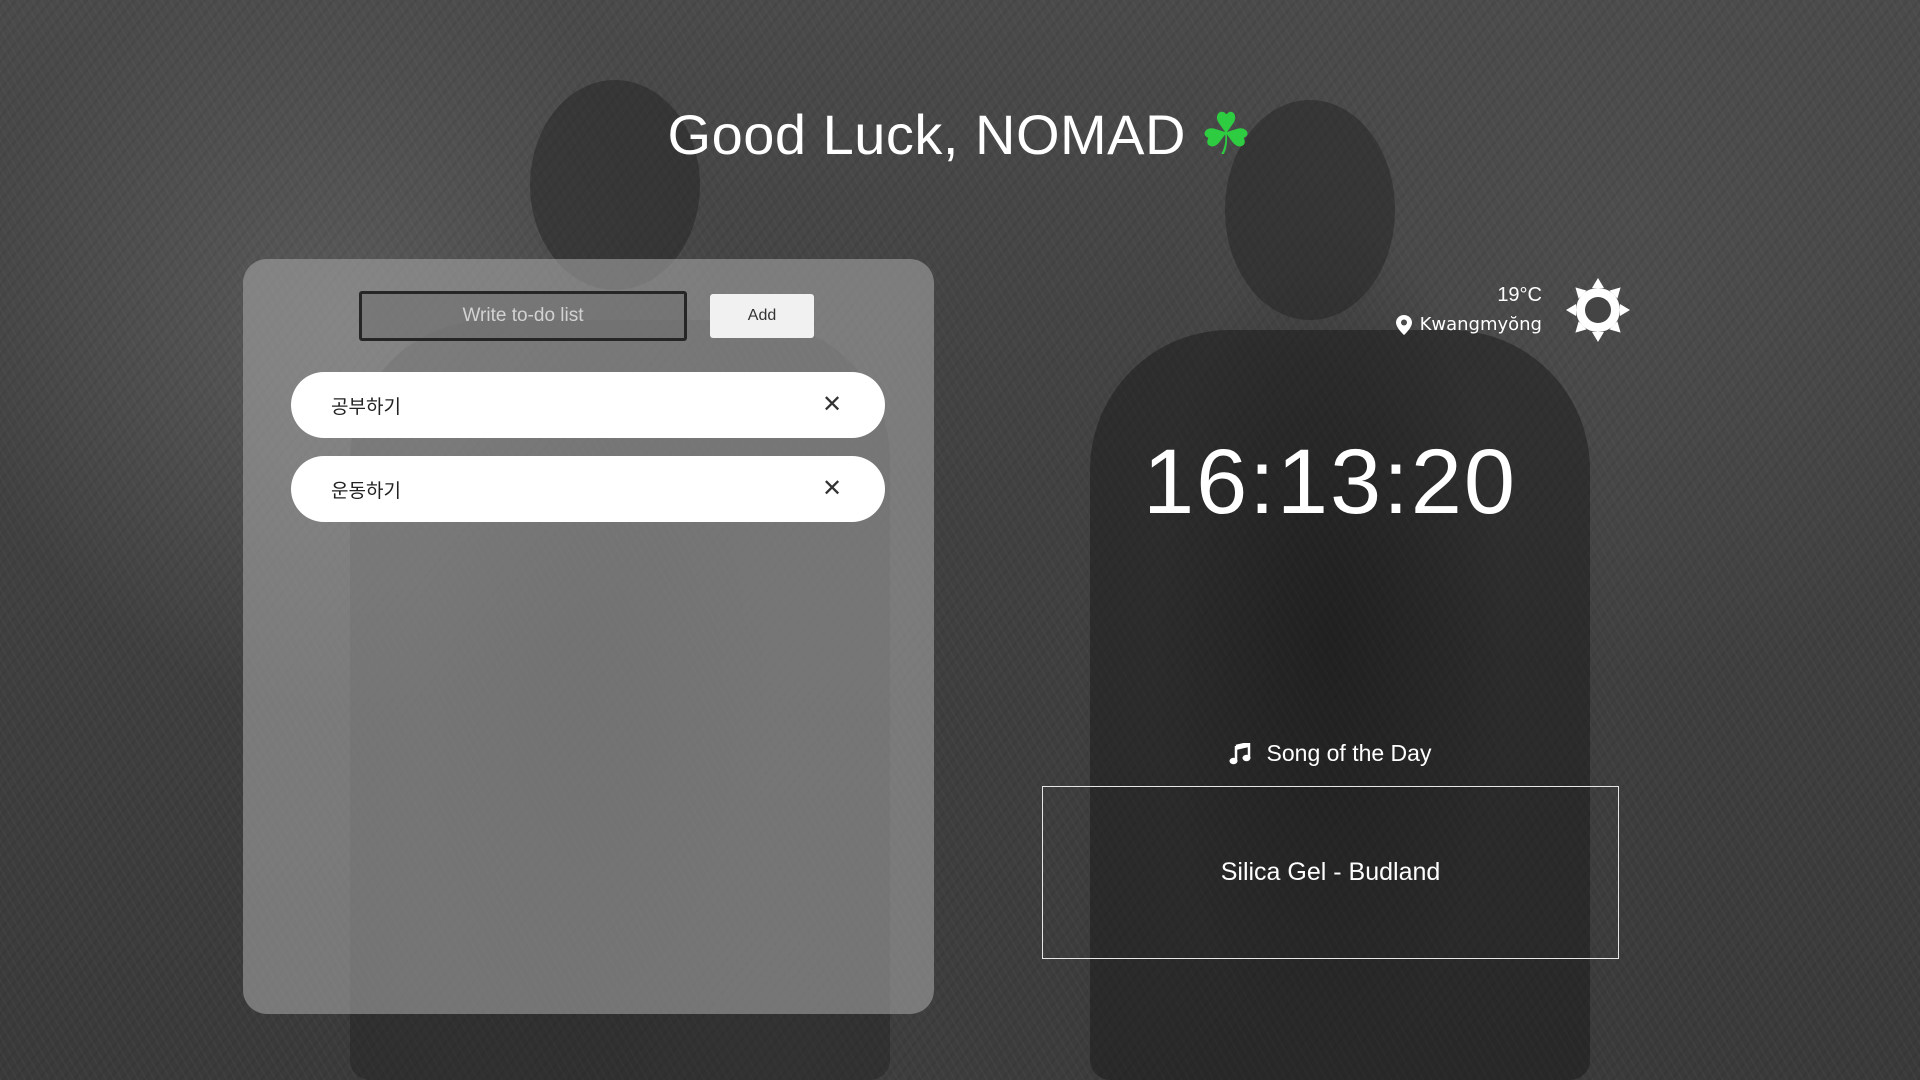 The image size is (1920, 1080). I want to click on todo-item-text: 공부하기, so click(366, 406).